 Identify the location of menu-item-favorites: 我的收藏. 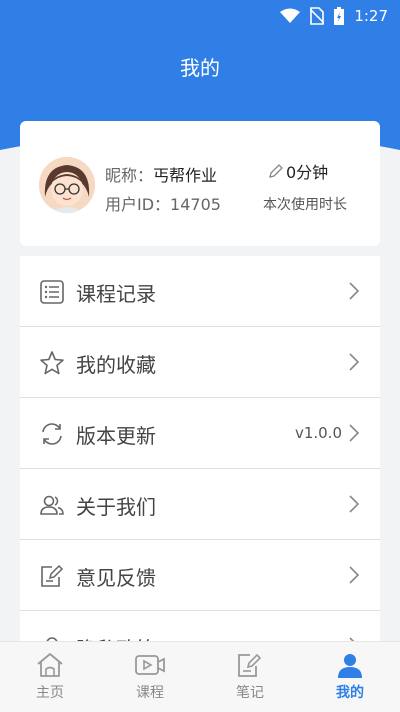
(200, 362).